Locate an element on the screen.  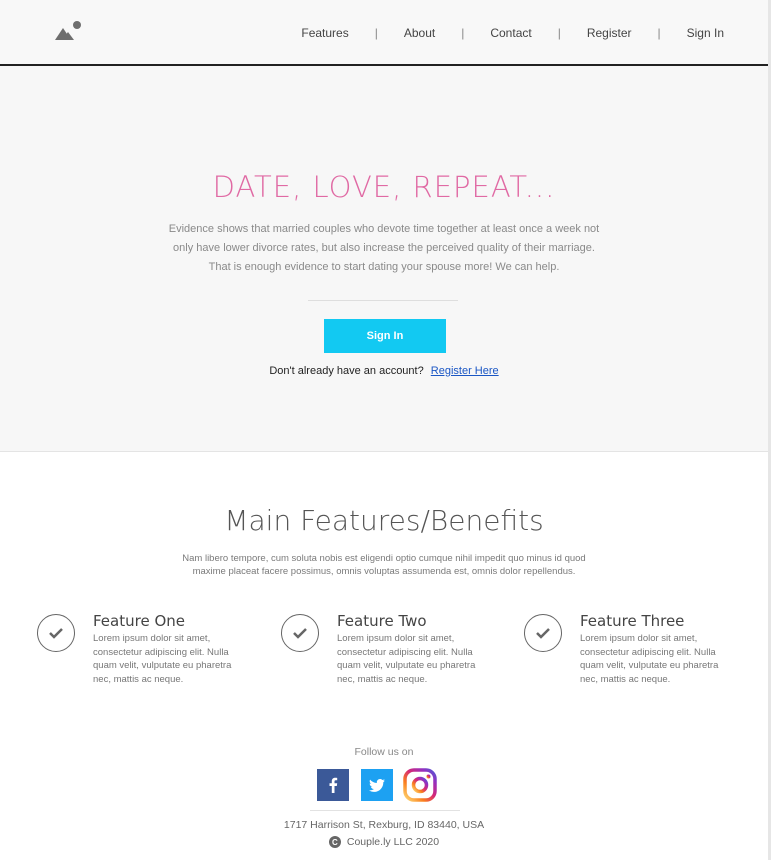
register-prompt-text: Don't already have an account? is located at coordinates (346, 371).